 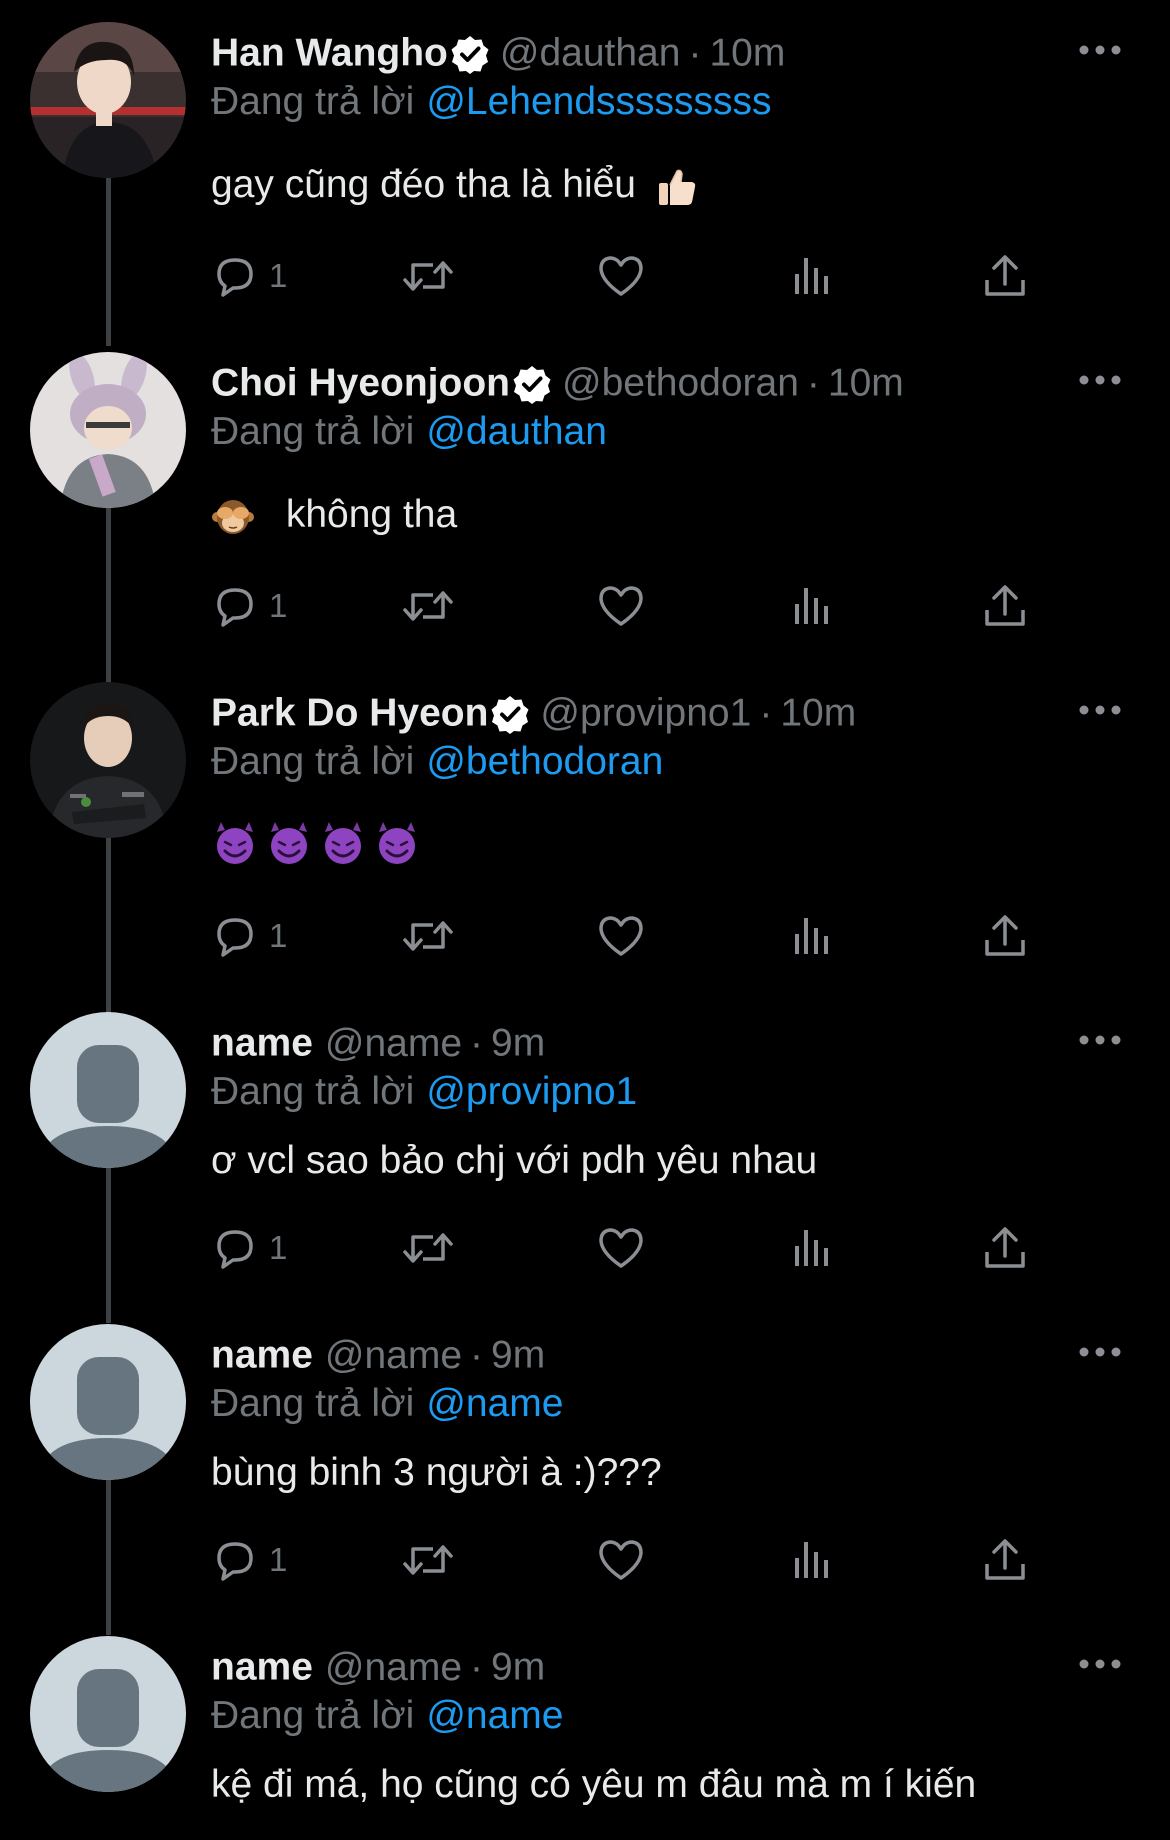 I want to click on display-name: Han Wangho, so click(x=329, y=53).